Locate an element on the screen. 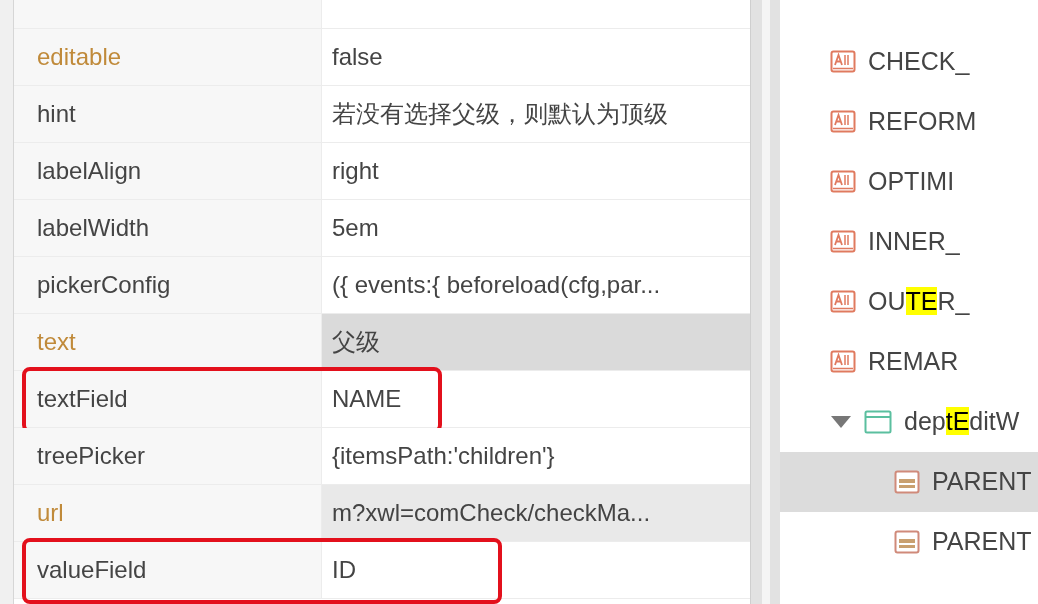 The height and width of the screenshot is (604, 1038). property-name: hint is located at coordinates (168, 114).